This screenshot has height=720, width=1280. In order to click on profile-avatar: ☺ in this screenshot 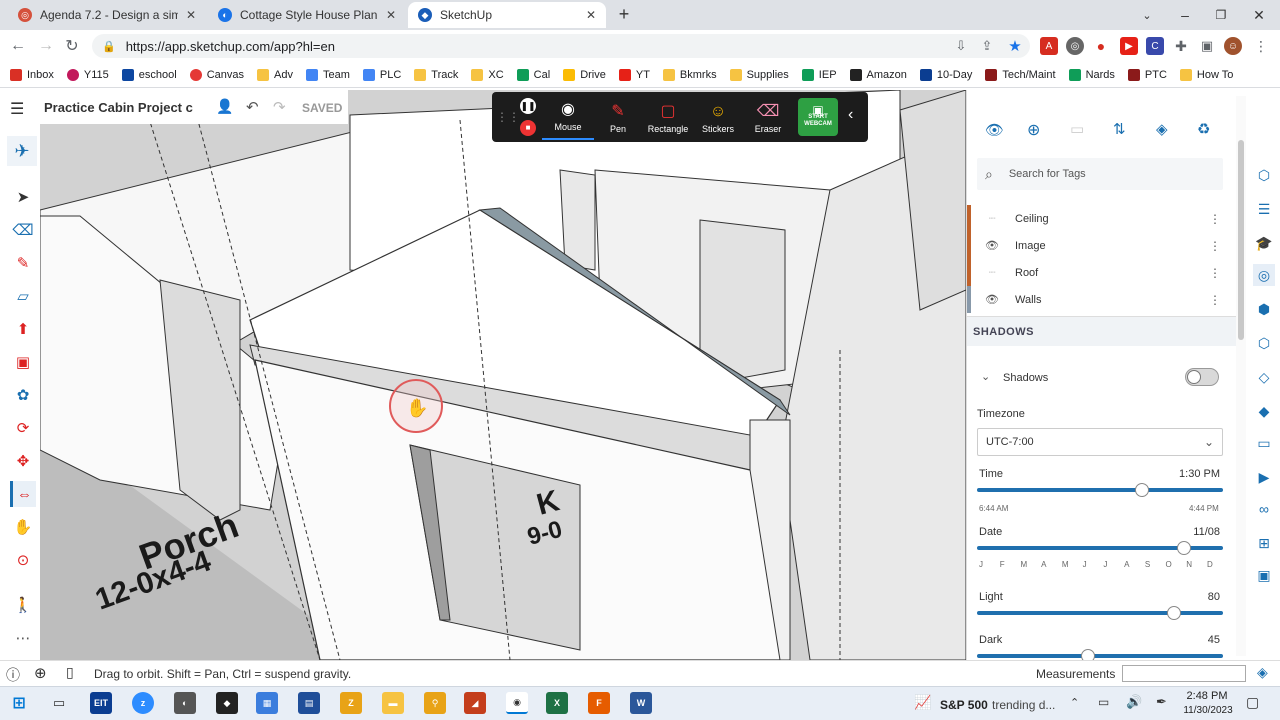, I will do `click(1233, 46)`.